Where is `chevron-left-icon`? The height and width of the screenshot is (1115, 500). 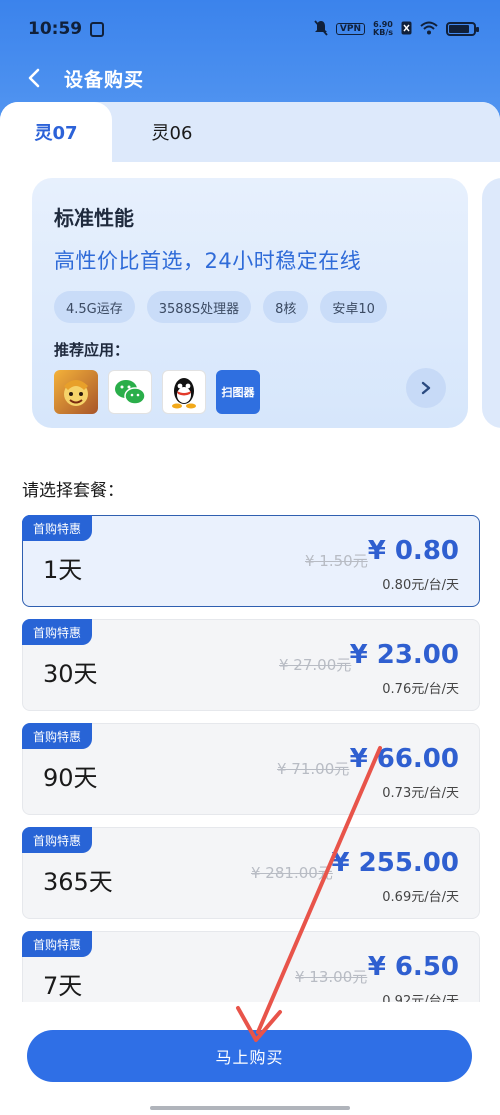 chevron-left-icon is located at coordinates (34, 78).